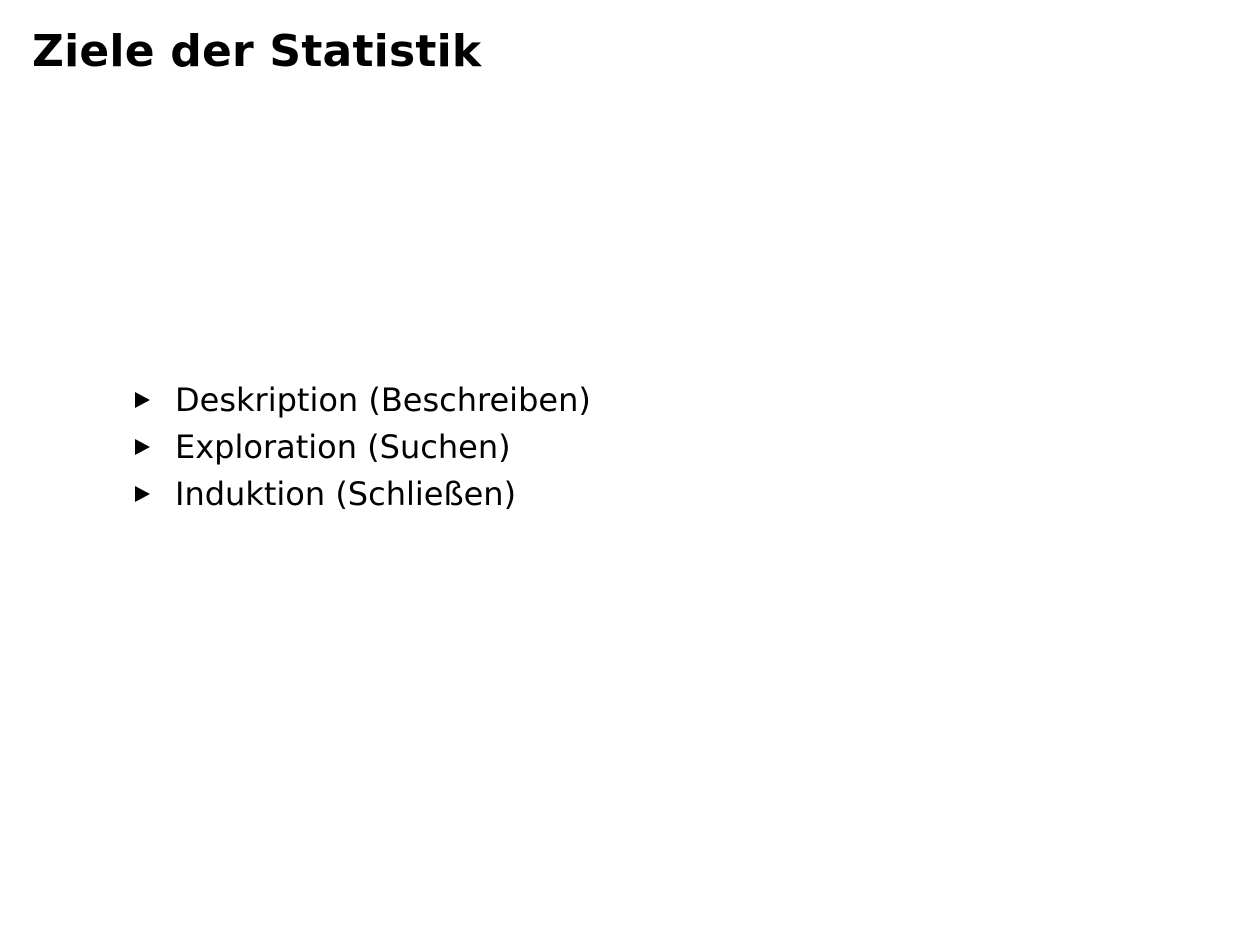 This screenshot has height=945, width=1260. What do you see at coordinates (383, 399) in the screenshot?
I see `bullet-text: Deskription (Beschreiben)` at bounding box center [383, 399].